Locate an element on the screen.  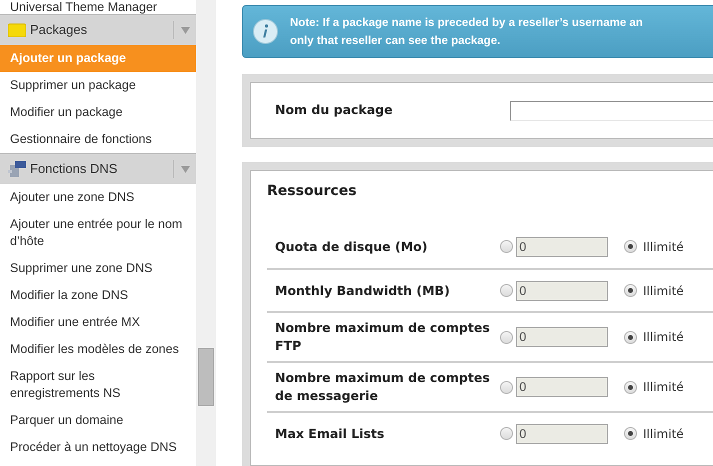
field-label: Max Email Lists is located at coordinates (330, 433).